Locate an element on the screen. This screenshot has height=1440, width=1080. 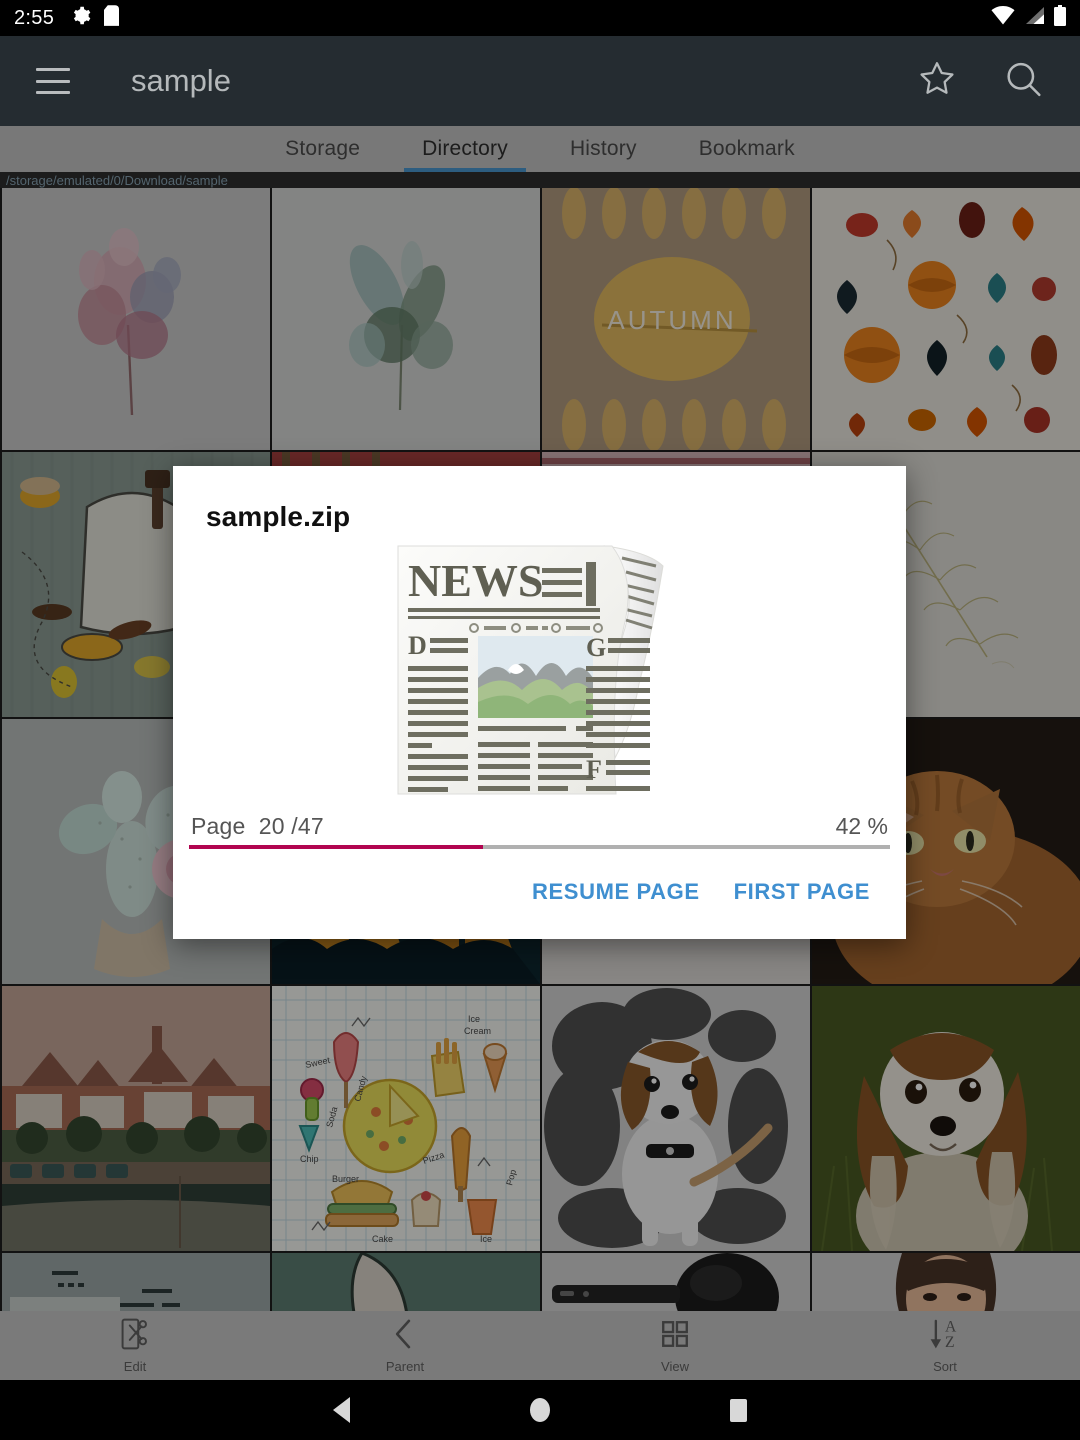
chevron-left-icon is located at coordinates (405, 1336).